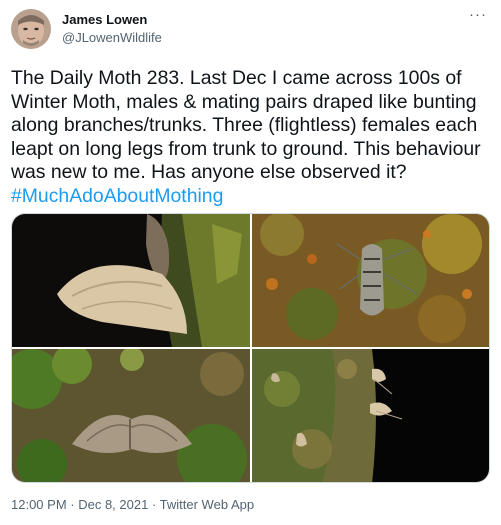  Describe the element at coordinates (39, 504) in the screenshot. I see `tweet-time: 12:00 PM` at that location.